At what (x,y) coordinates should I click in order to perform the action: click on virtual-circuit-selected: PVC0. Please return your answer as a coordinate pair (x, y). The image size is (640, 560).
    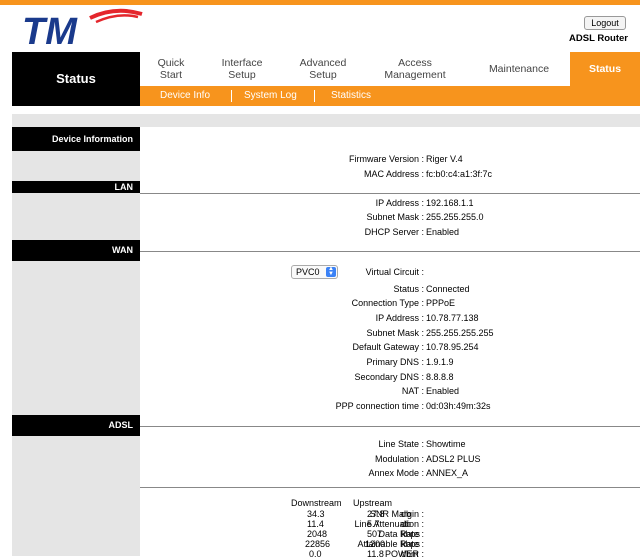
    Looking at the image, I should click on (308, 272).